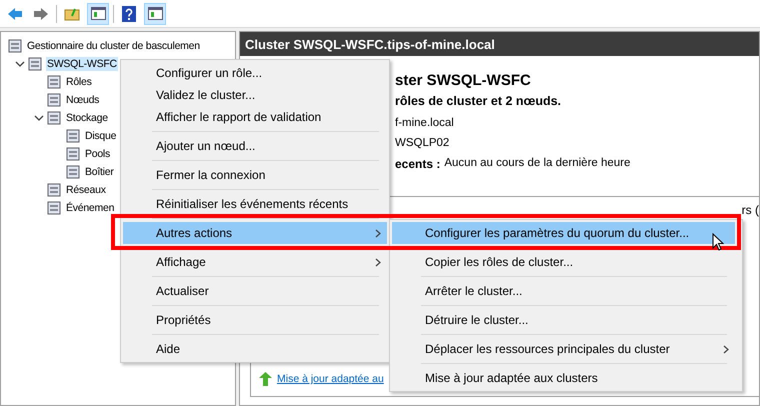 This screenshot has height=406, width=760. Describe the element at coordinates (255, 287) in the screenshot. I see `menu-item: Actualiser` at that location.